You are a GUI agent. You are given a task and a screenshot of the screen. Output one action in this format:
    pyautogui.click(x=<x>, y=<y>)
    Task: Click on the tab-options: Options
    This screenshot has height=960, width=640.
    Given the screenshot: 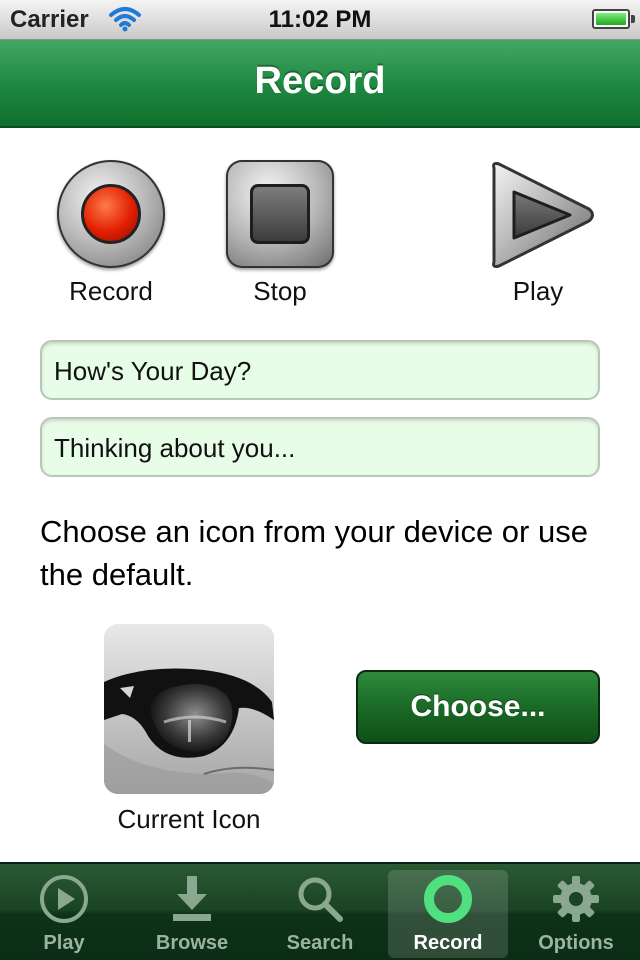 What is the action you would take?
    pyautogui.click(x=576, y=914)
    